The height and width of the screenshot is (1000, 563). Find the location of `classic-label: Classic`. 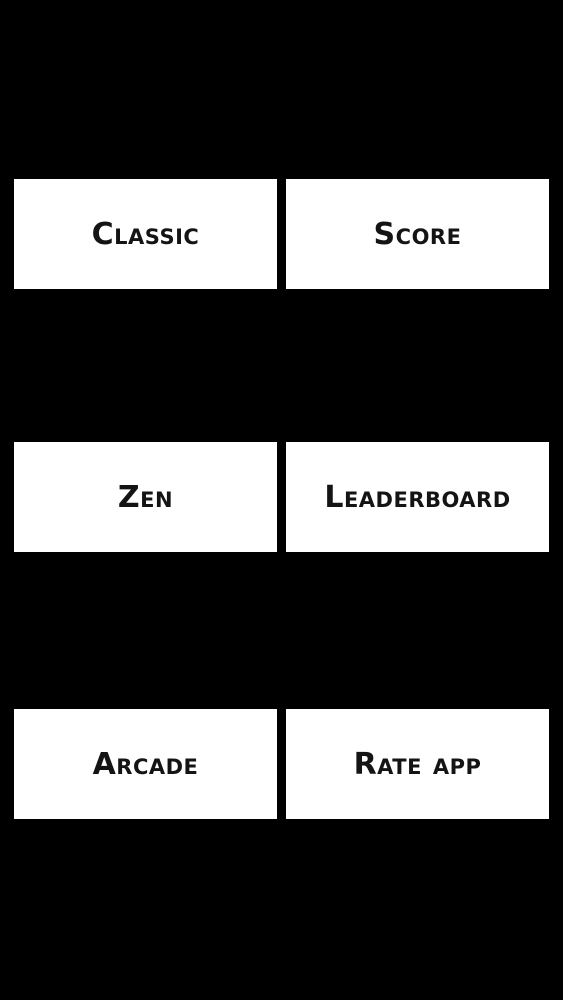

classic-label: Classic is located at coordinates (145, 234).